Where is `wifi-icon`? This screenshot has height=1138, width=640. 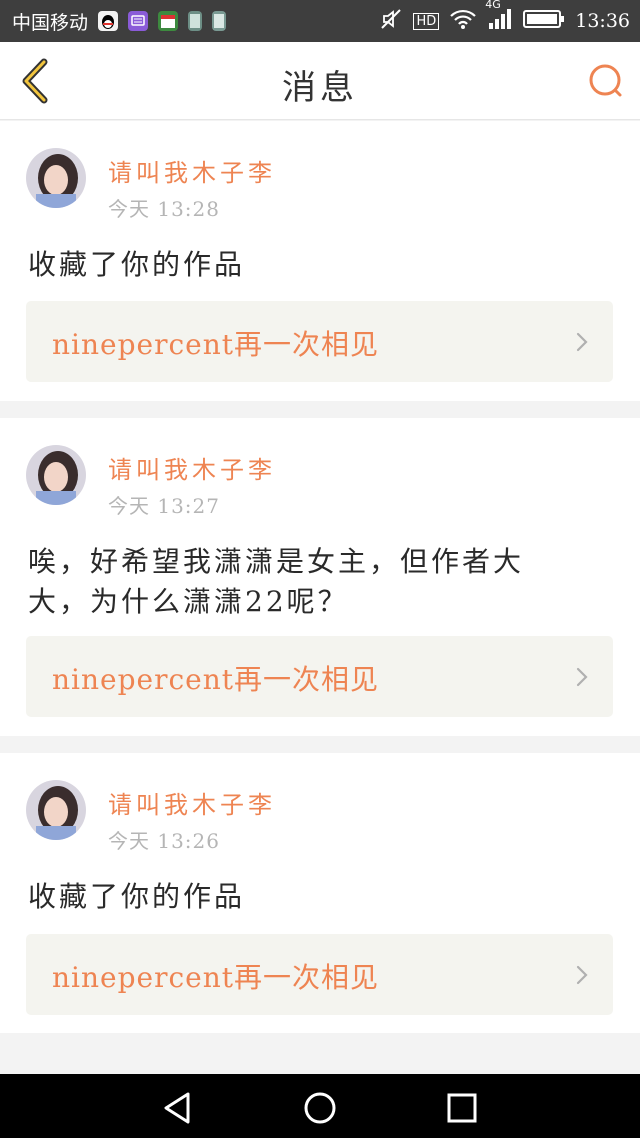
wifi-icon is located at coordinates (463, 21).